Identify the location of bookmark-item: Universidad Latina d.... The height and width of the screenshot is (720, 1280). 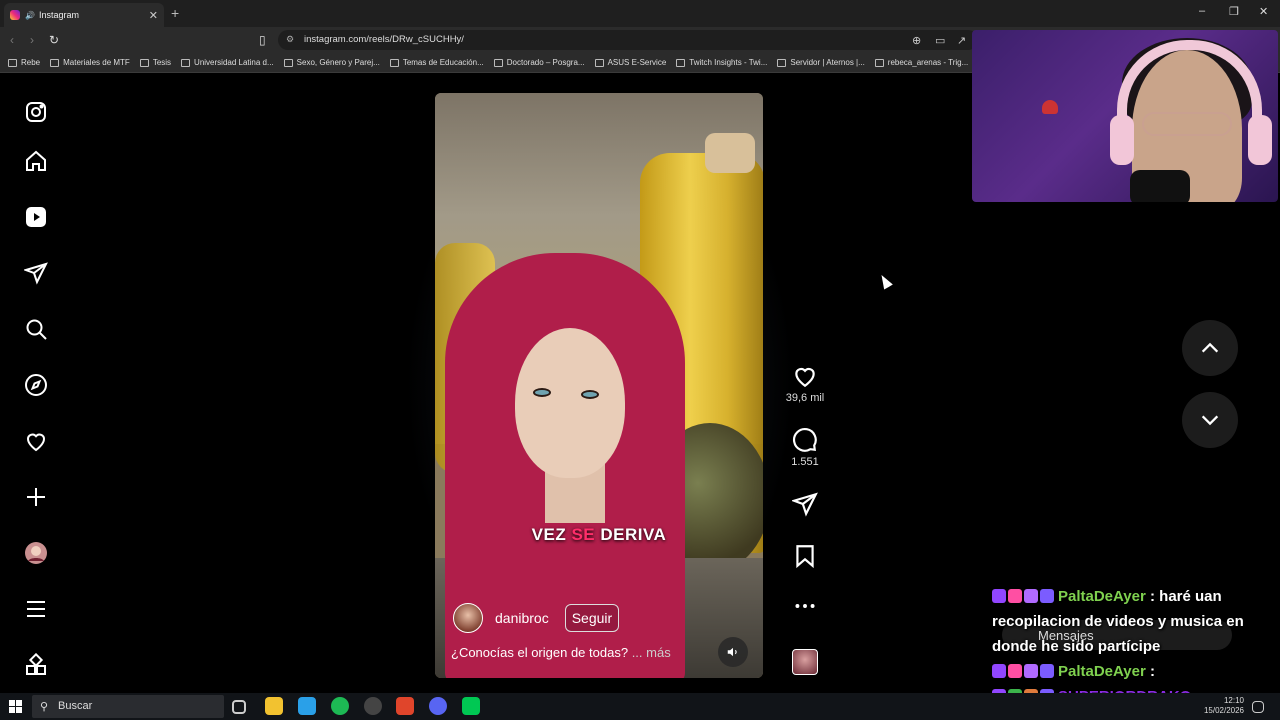
(227, 62).